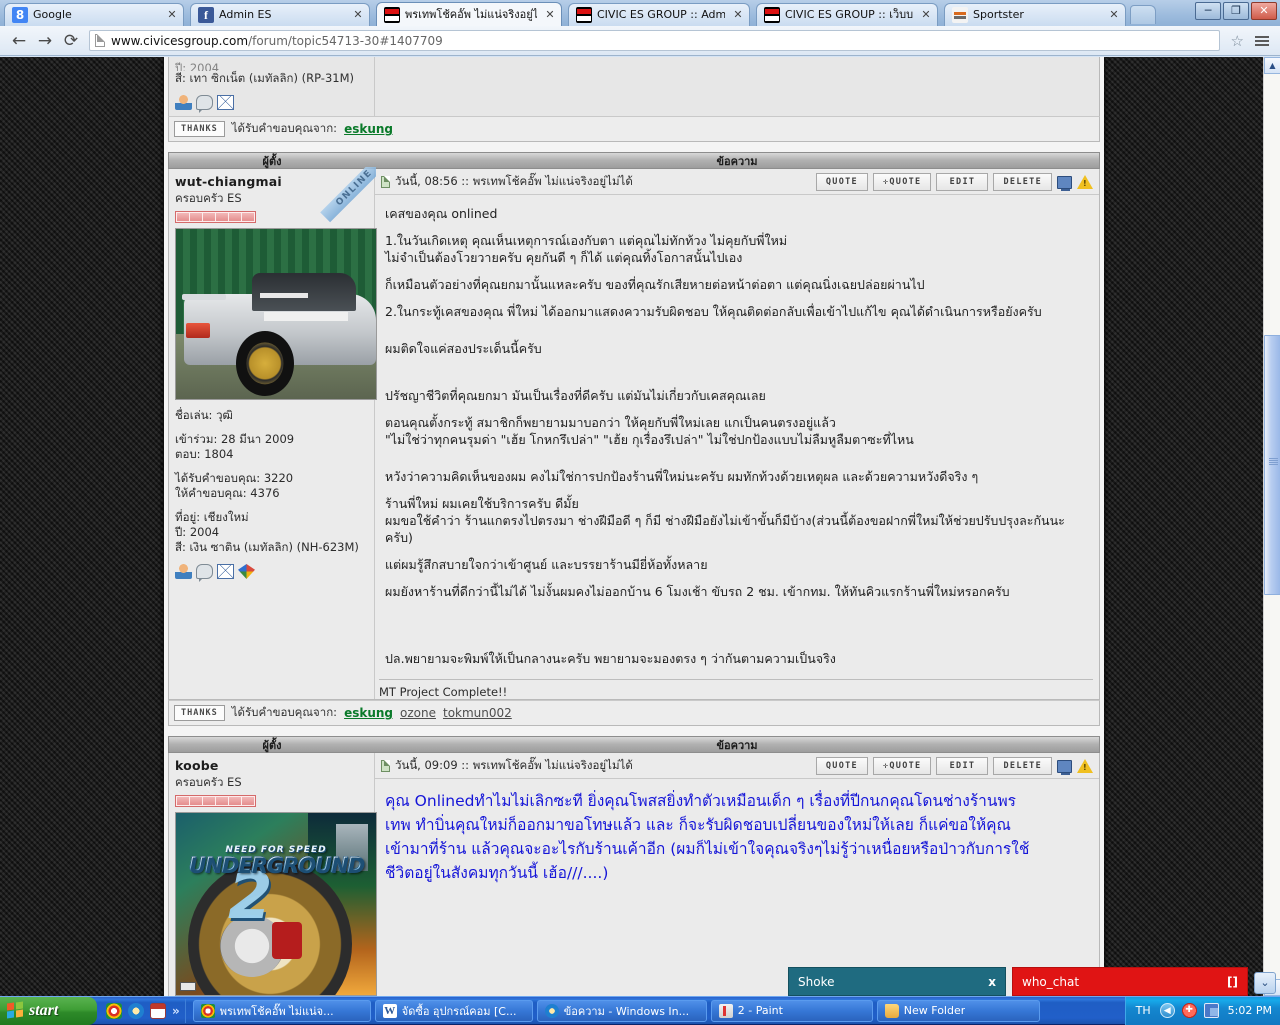 The image size is (1280, 1025). I want to click on tab-title: Admin ES, so click(282, 15).